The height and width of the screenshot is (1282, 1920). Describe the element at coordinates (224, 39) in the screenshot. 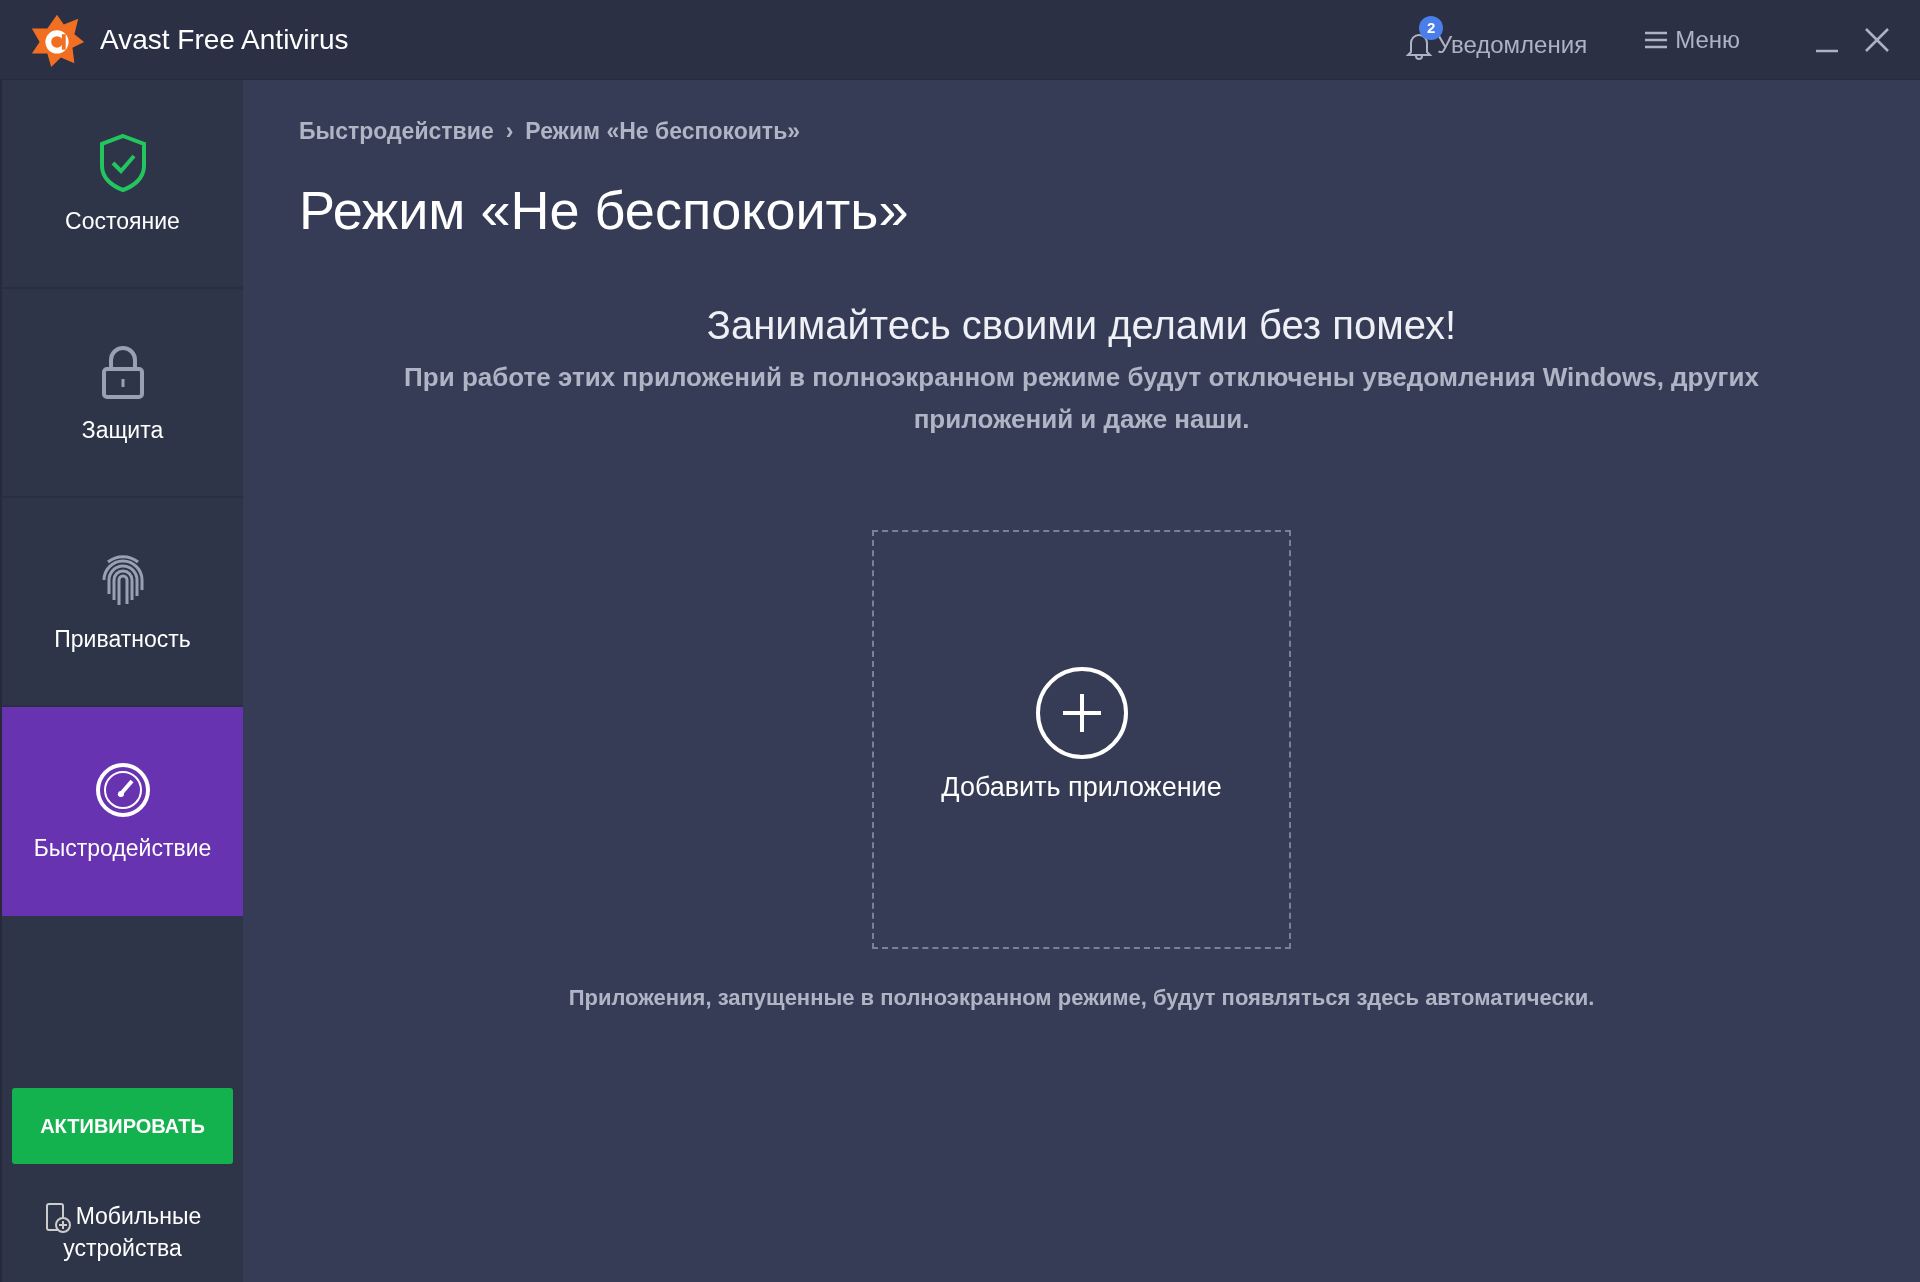

I see `app-title: Avast Free Antivirus` at that location.